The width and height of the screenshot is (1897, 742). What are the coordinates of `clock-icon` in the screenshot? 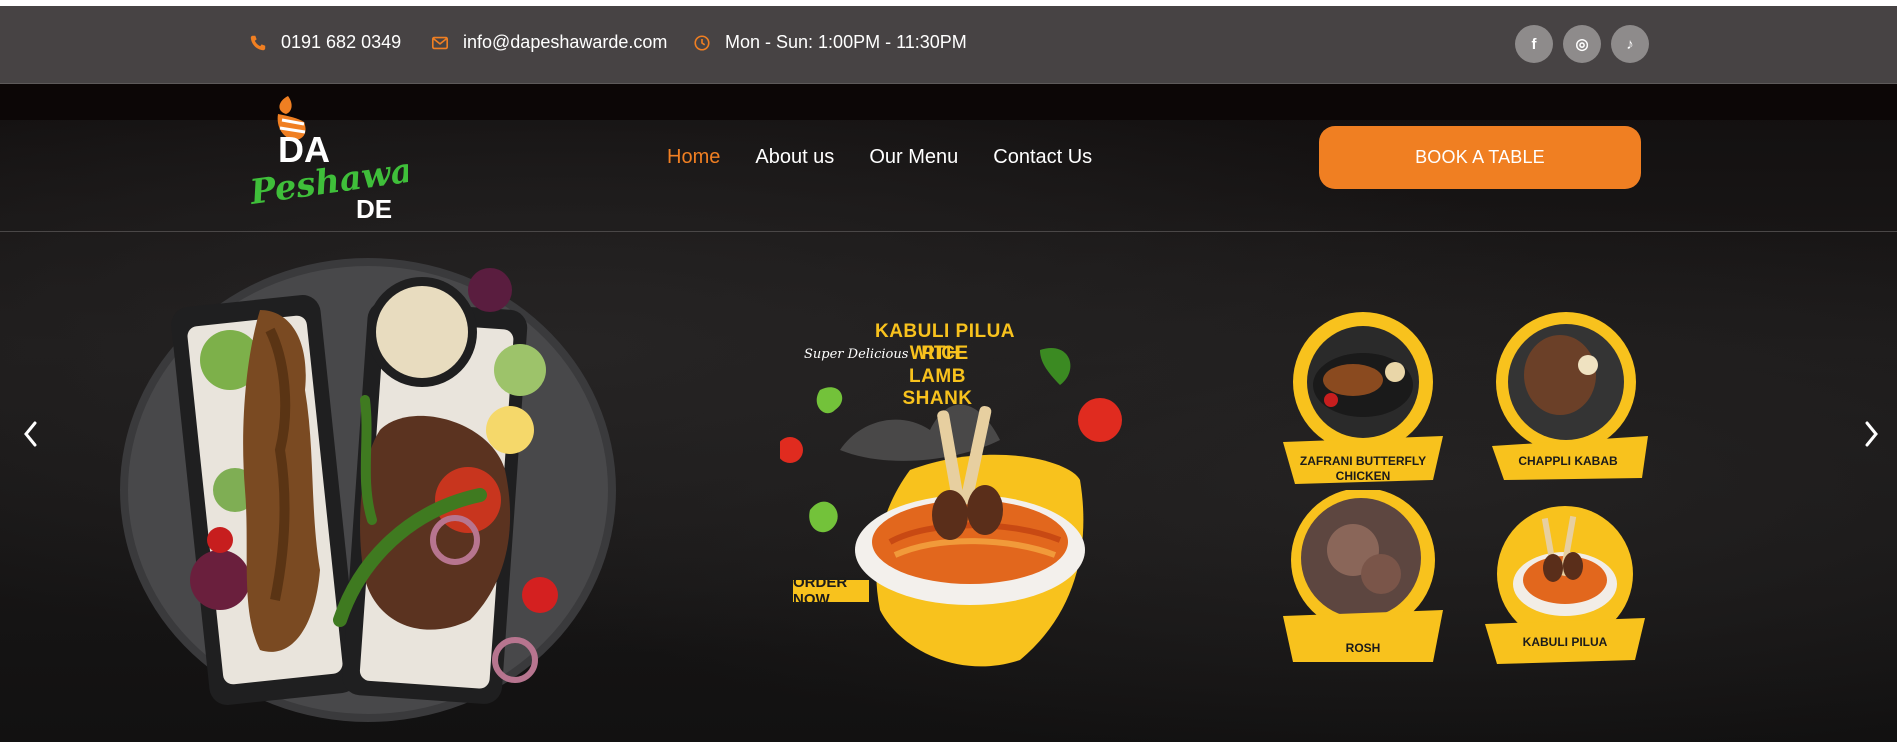 It's located at (702, 42).